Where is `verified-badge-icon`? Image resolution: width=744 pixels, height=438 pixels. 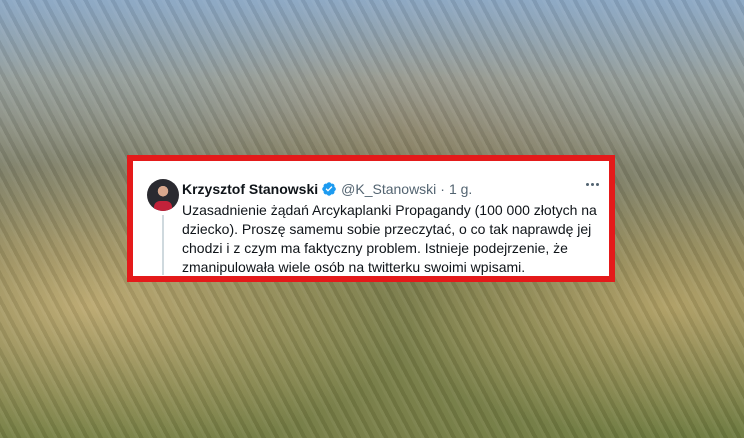 verified-badge-icon is located at coordinates (329, 189).